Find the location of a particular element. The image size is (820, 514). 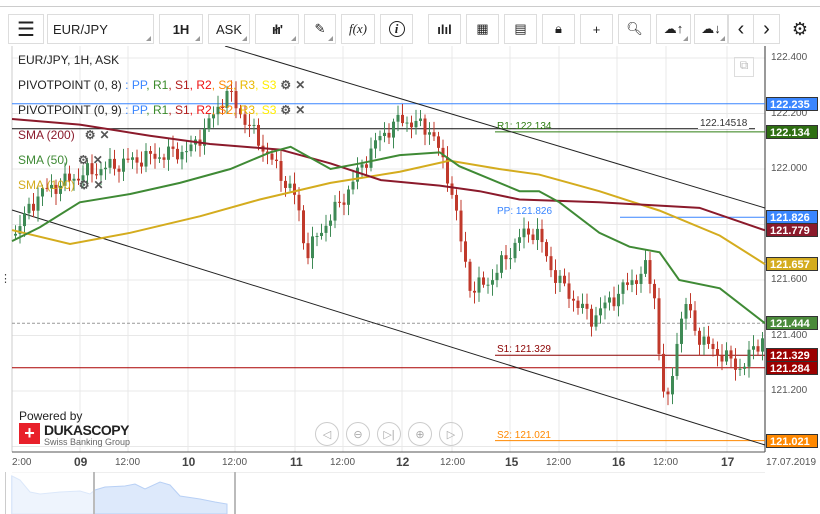

upload-button: ☁↑ is located at coordinates (673, 29).